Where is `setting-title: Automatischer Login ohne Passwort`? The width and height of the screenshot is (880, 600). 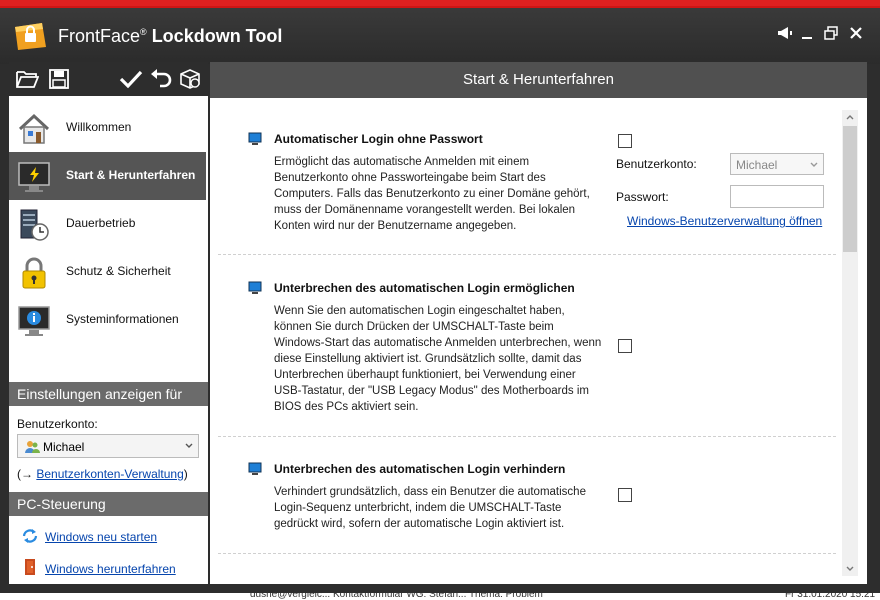 setting-title: Automatischer Login ohne Passwort is located at coordinates (378, 139).